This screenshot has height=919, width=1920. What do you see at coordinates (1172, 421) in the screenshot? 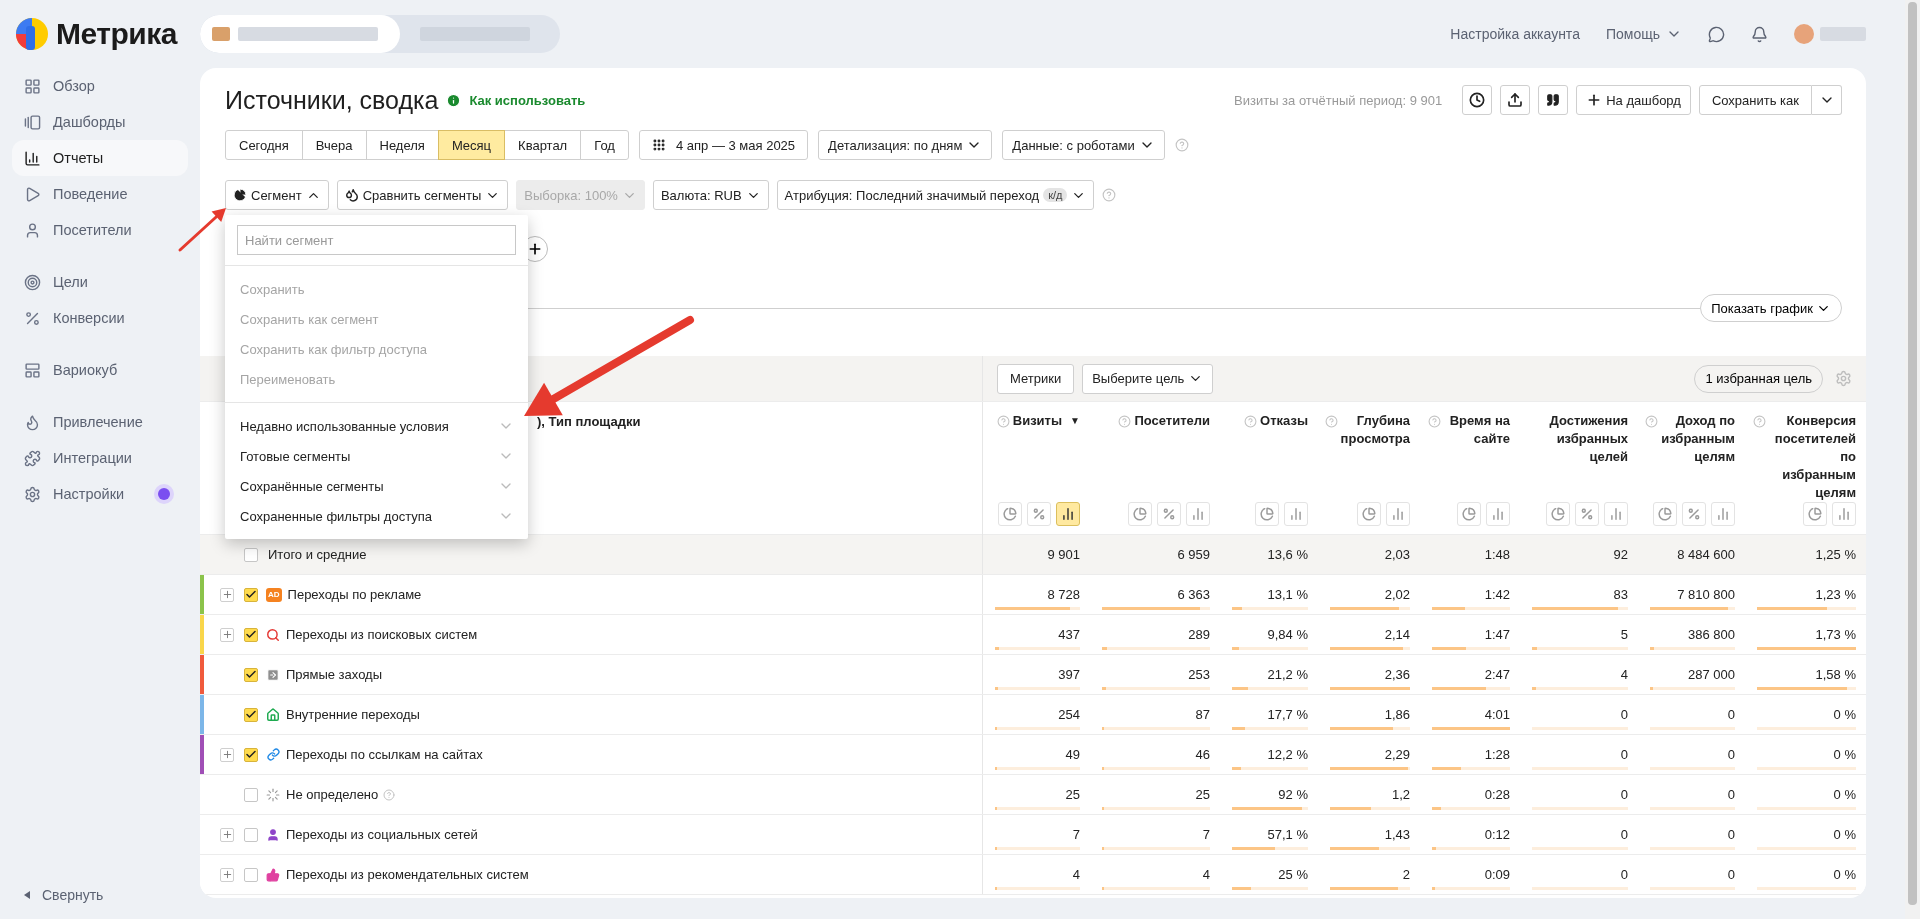
I see `column-header: Посетители` at bounding box center [1172, 421].